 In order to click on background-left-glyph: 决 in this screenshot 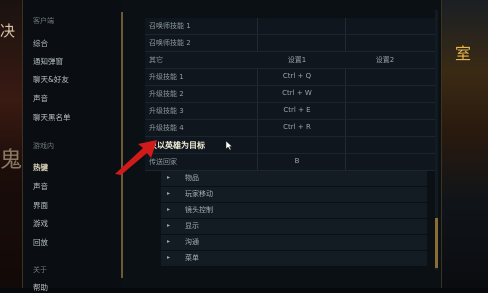, I will do `click(8, 31)`.